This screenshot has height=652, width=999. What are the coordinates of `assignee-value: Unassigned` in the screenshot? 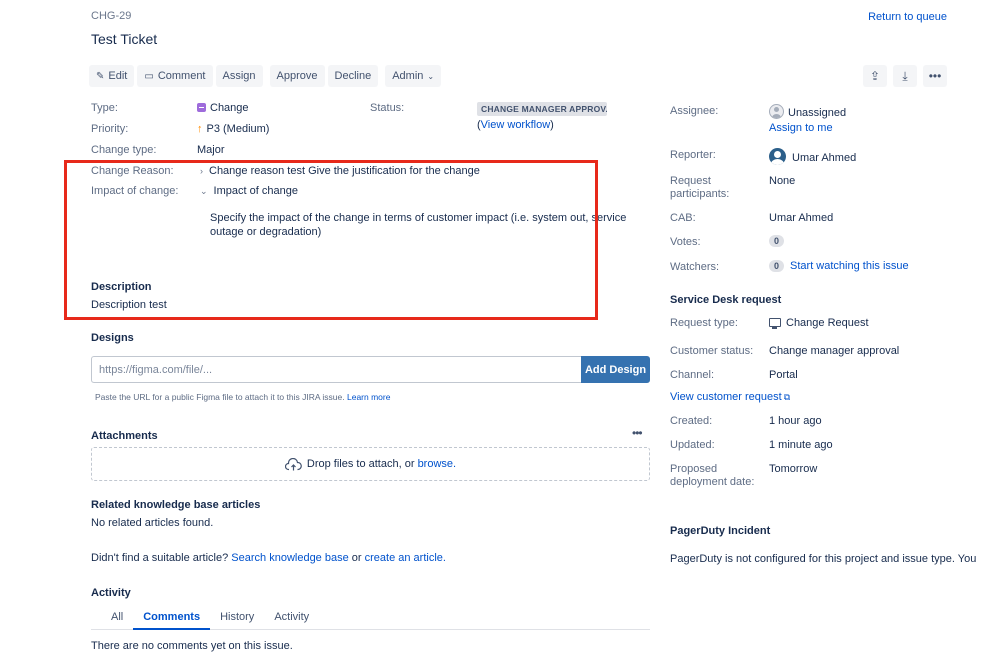 It's located at (807, 111).